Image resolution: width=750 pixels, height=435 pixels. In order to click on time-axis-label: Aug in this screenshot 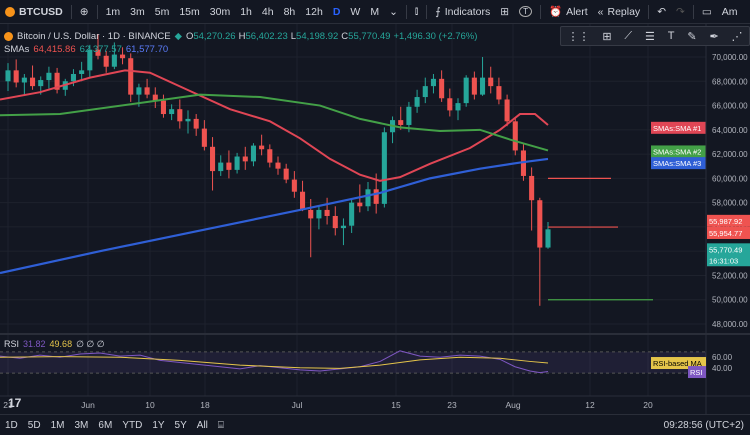, I will do `click(512, 405)`.